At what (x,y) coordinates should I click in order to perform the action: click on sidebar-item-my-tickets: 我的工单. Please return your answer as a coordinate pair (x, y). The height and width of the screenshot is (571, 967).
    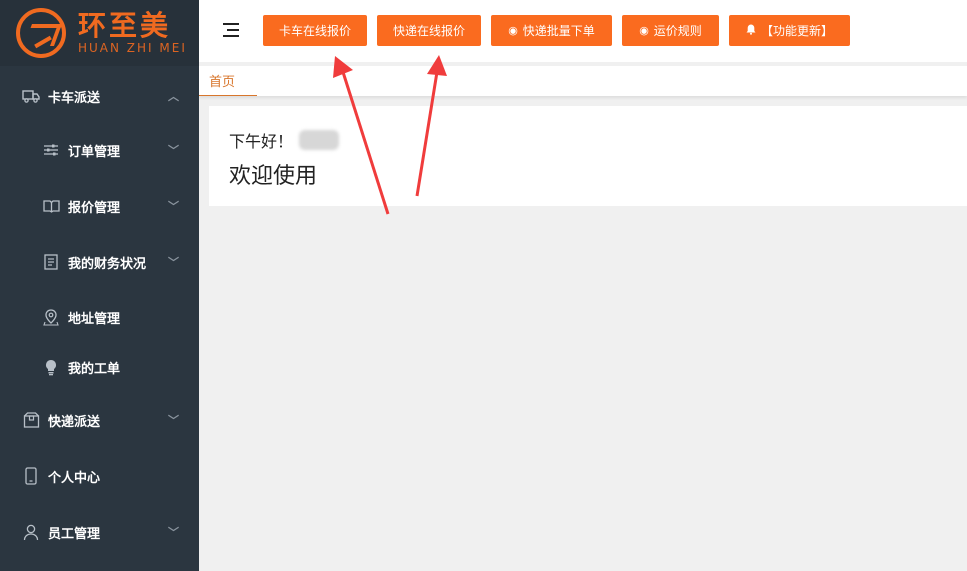
    Looking at the image, I should click on (99, 367).